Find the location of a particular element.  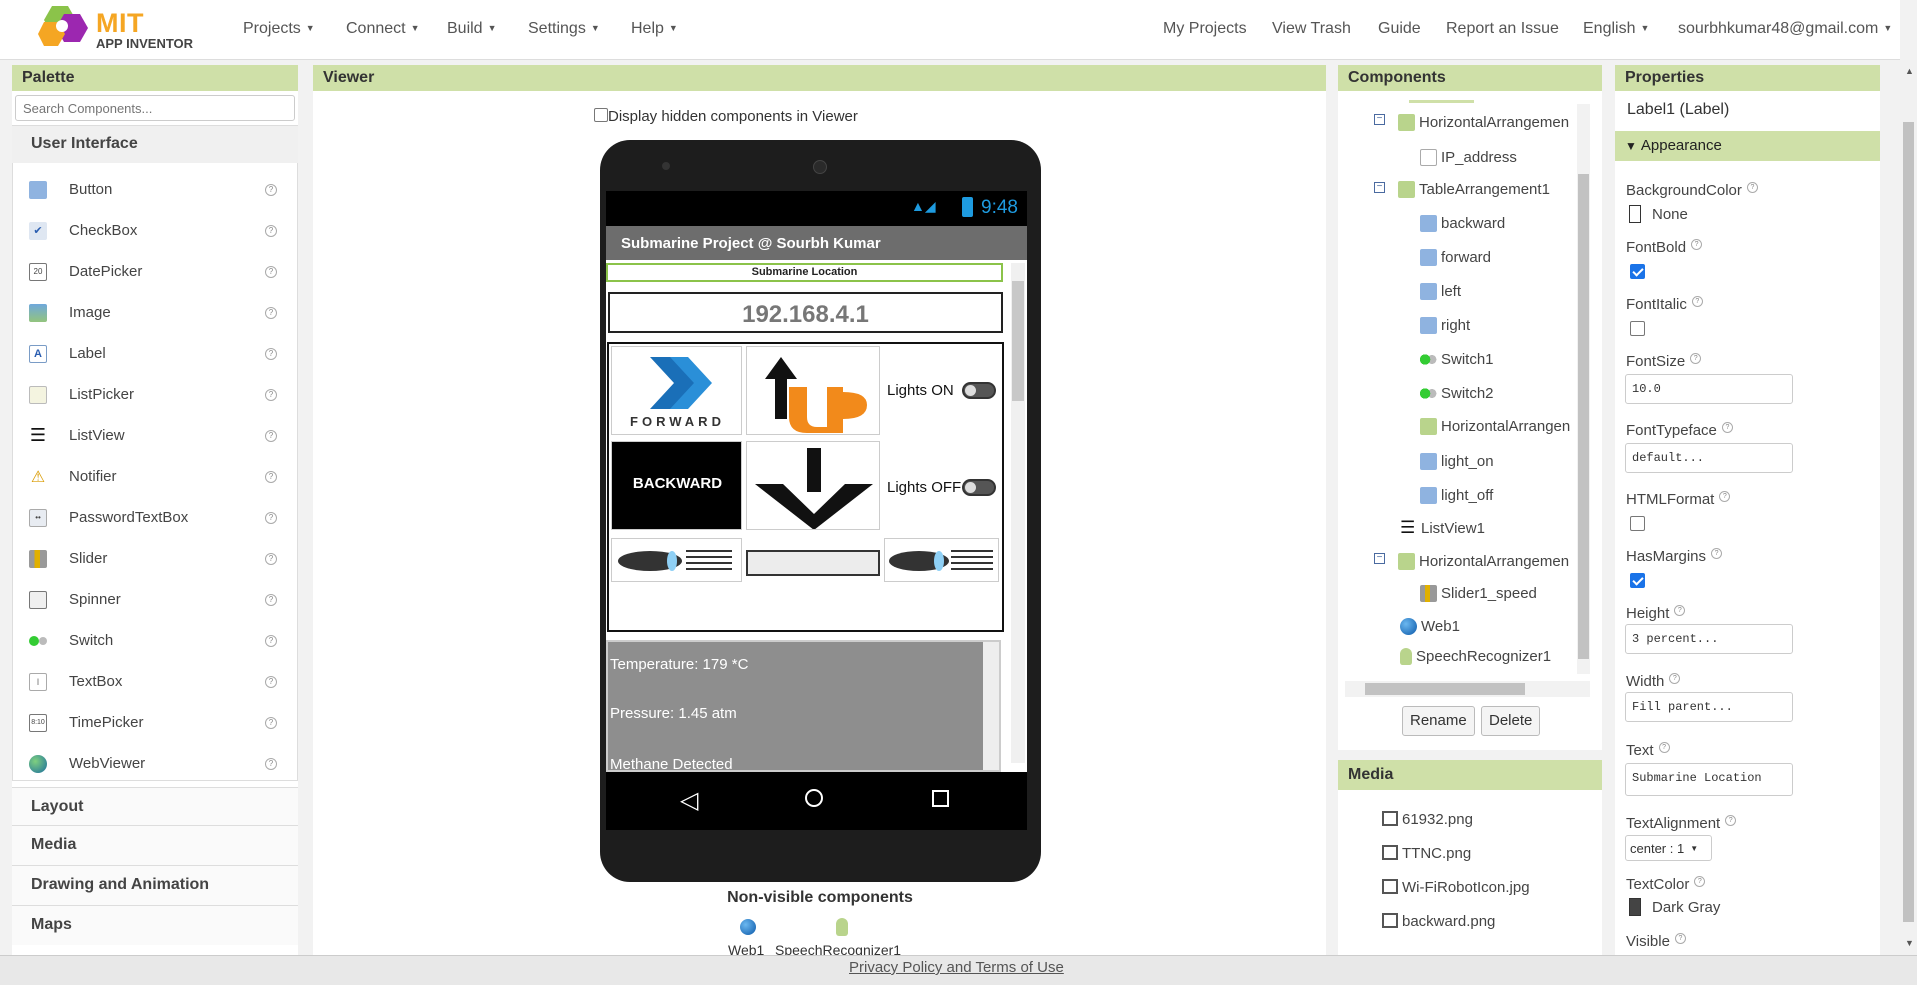

palette-item-datepicker: 20 DatePicker? is located at coordinates (155, 271).